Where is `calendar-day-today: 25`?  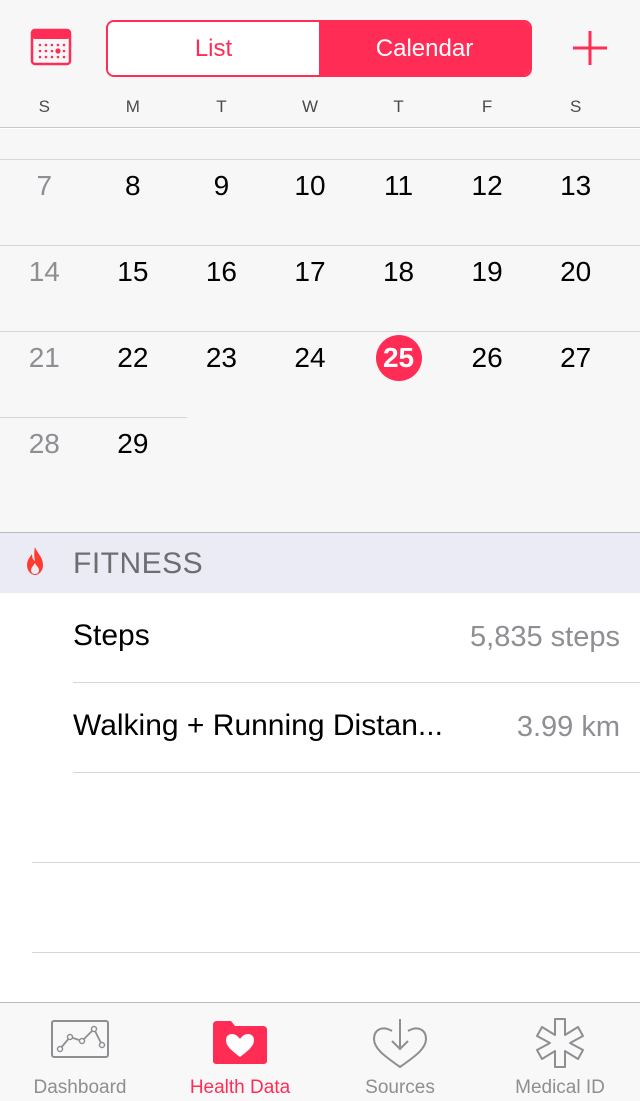
calendar-day-today: 25 is located at coordinates (398, 358).